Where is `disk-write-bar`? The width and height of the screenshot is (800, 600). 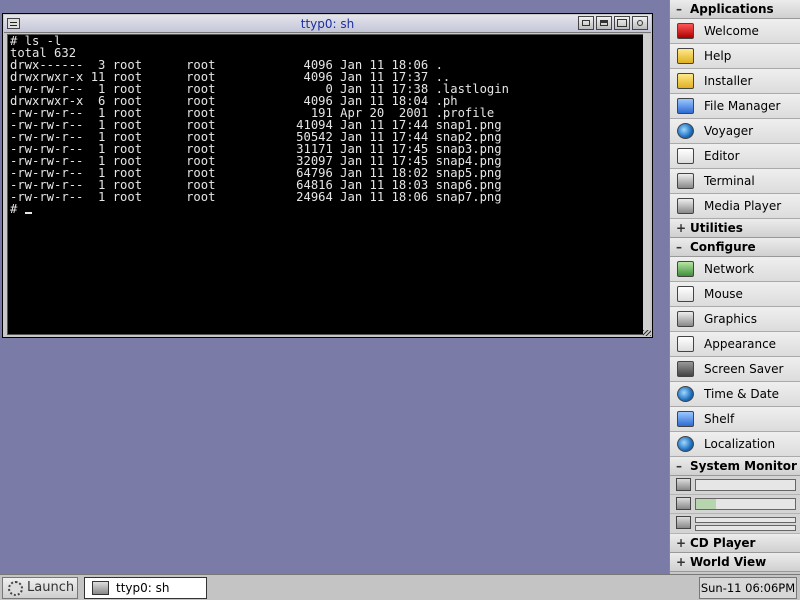
disk-write-bar is located at coordinates (745, 528).